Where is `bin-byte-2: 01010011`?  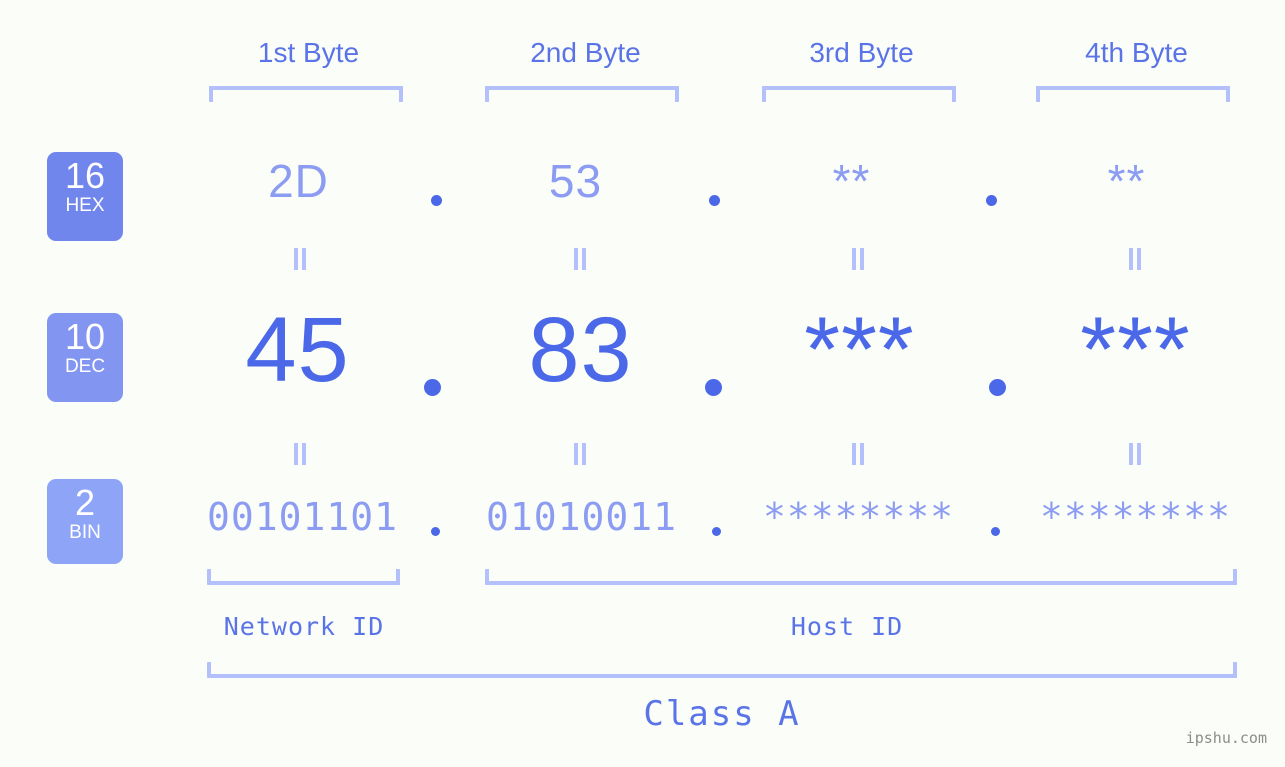 bin-byte-2: 01010011 is located at coordinates (581, 517).